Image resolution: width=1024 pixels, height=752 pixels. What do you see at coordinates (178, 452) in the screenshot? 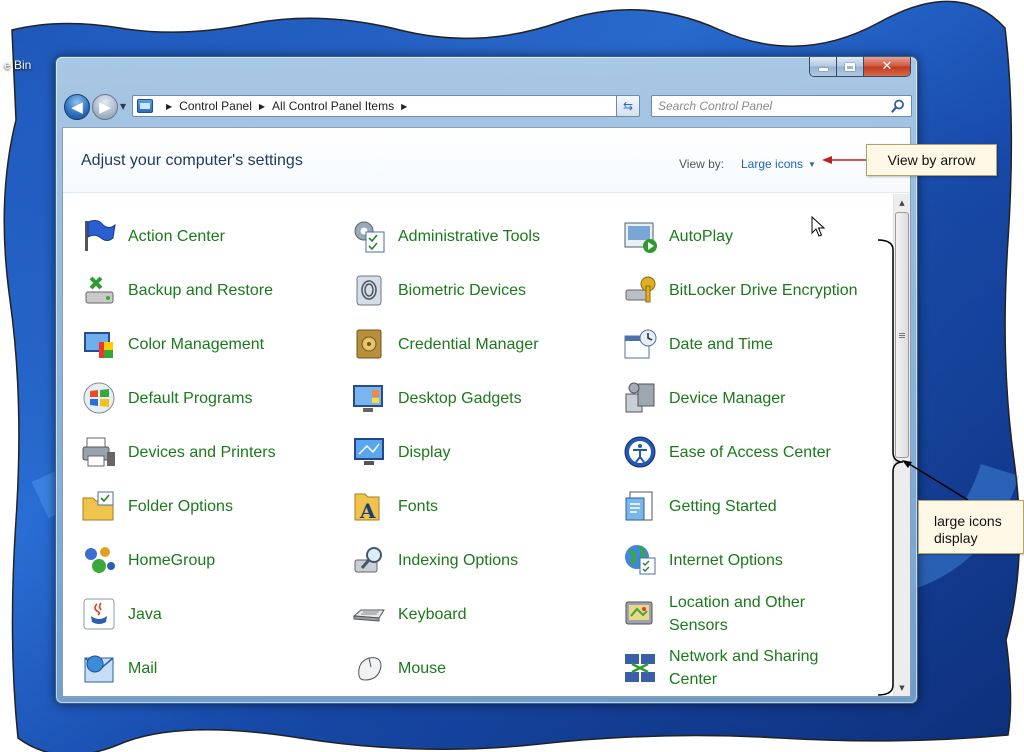
I see `control-panel-item: Devices and Printers` at bounding box center [178, 452].